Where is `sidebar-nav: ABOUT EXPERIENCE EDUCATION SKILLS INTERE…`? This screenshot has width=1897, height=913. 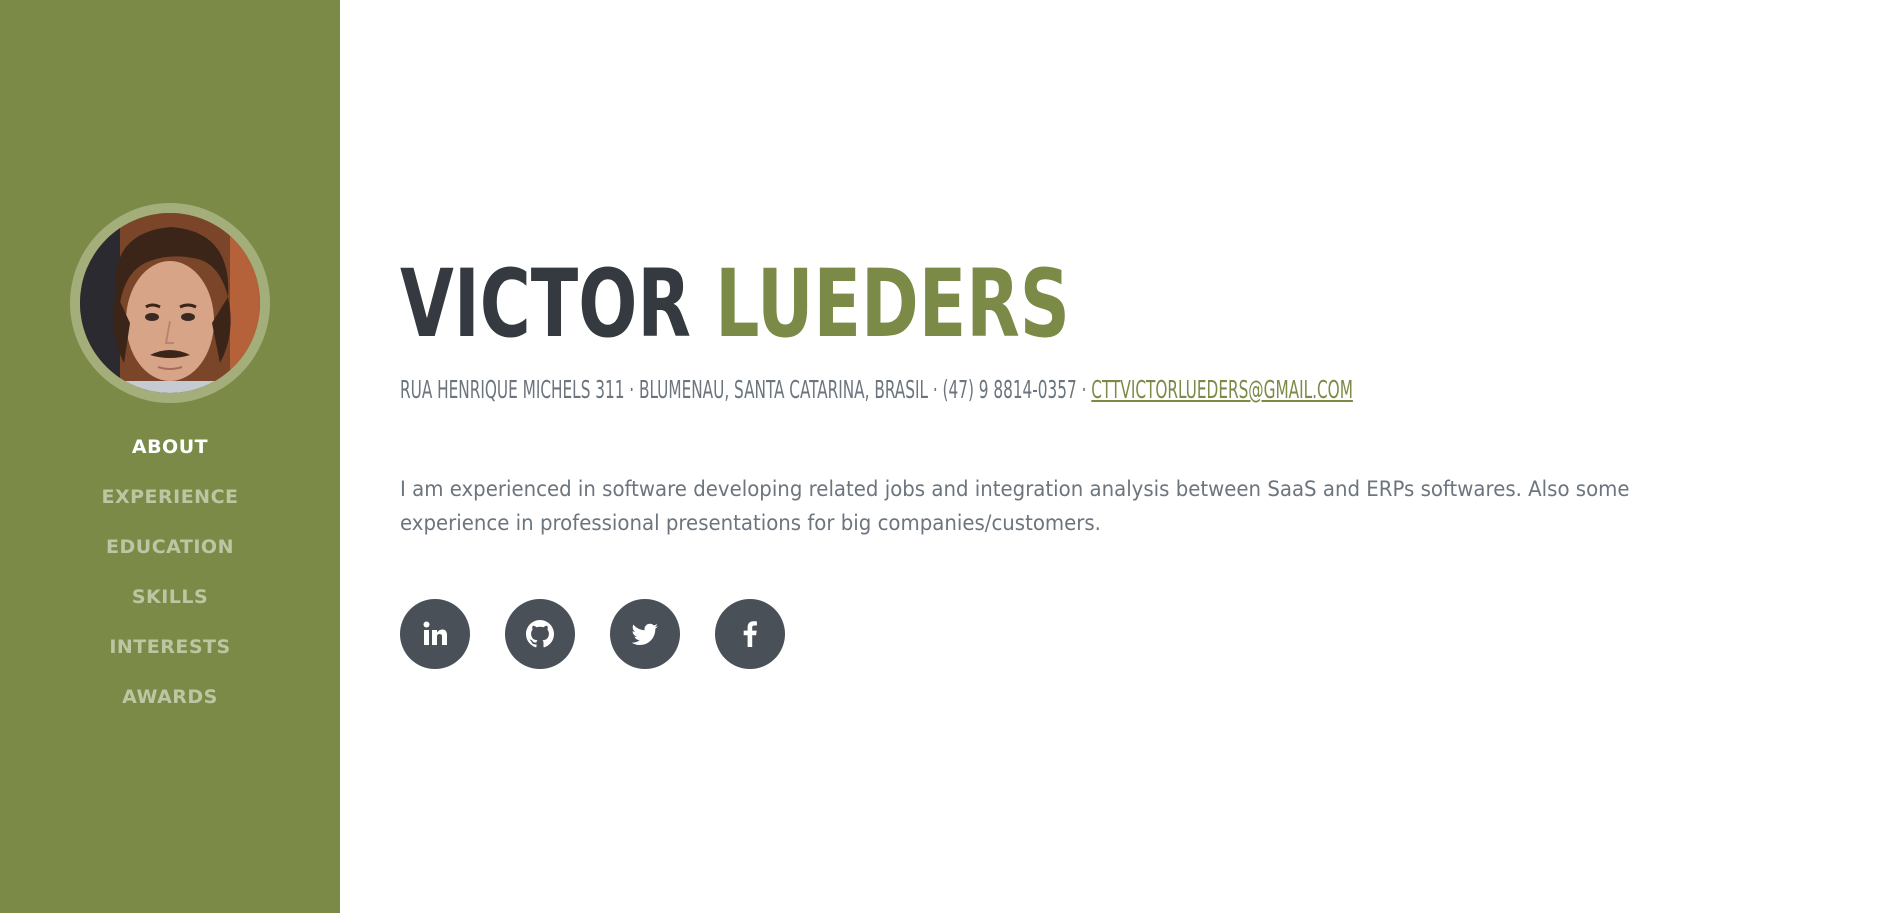 sidebar-nav: ABOUT EXPERIENCE EDUCATION SKILLS INTERE… is located at coordinates (170, 584).